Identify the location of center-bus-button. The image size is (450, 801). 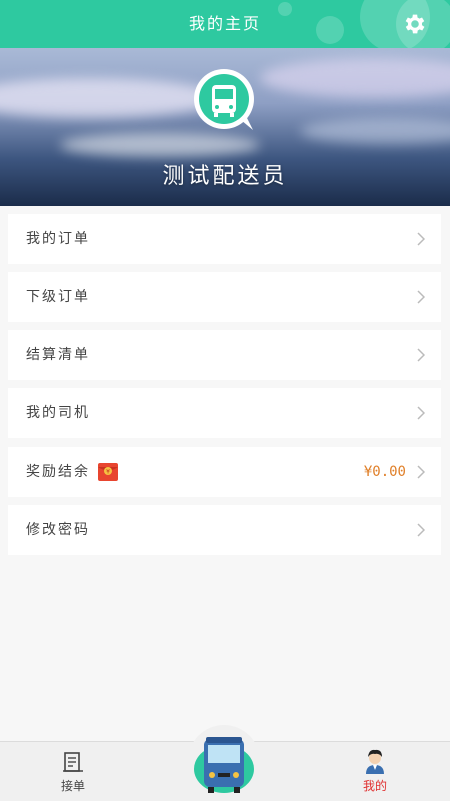
(224, 761).